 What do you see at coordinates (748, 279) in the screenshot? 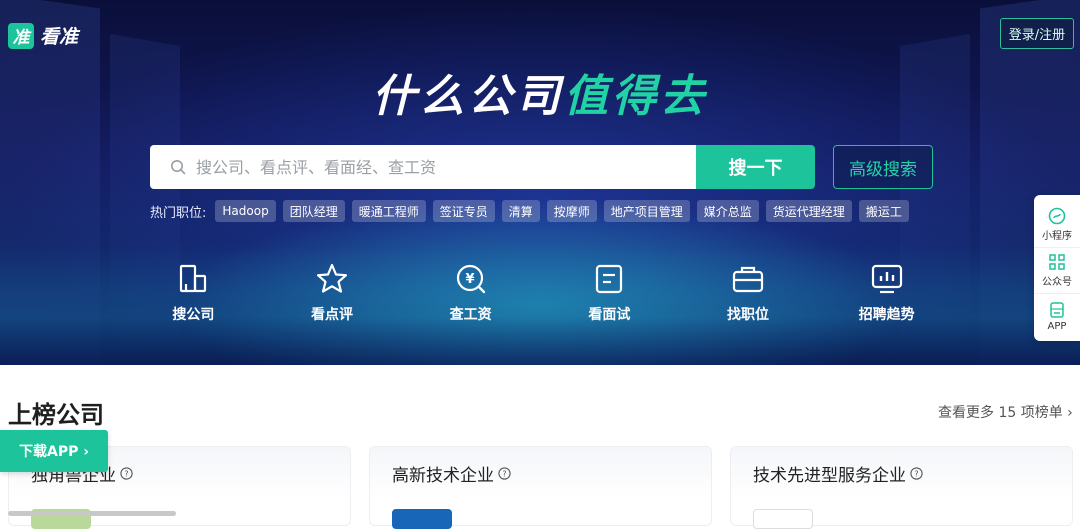
I see `briefcase-icon` at bounding box center [748, 279].